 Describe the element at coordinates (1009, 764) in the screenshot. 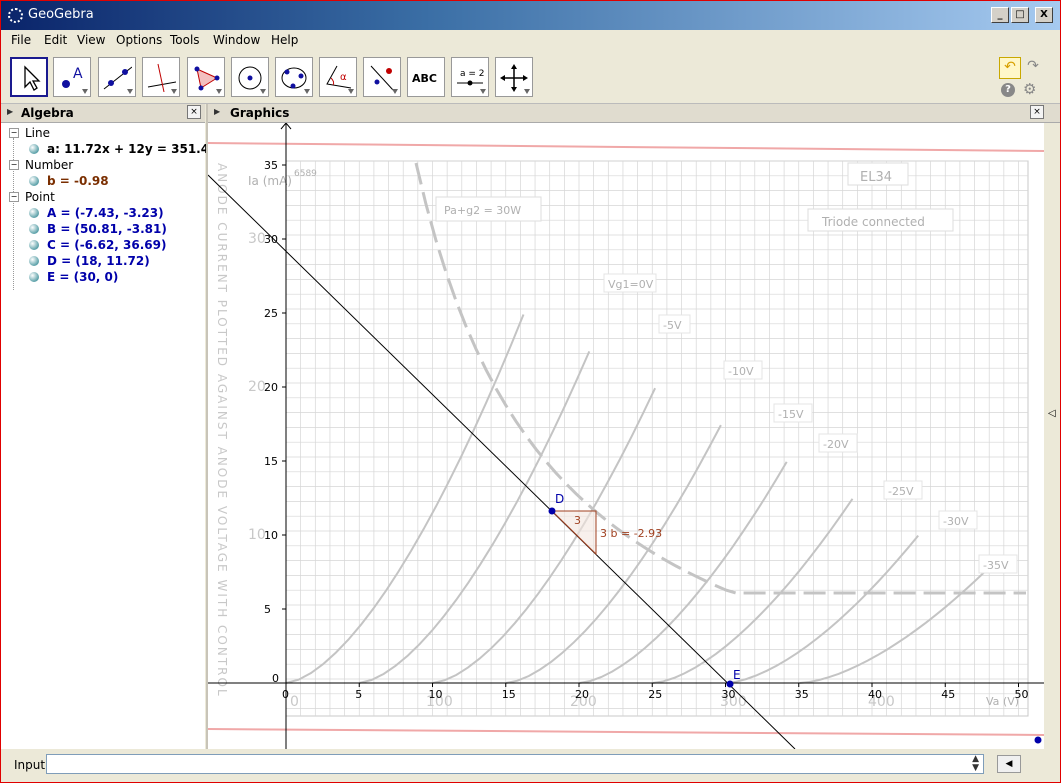

I see `input-help-button: ◀` at that location.